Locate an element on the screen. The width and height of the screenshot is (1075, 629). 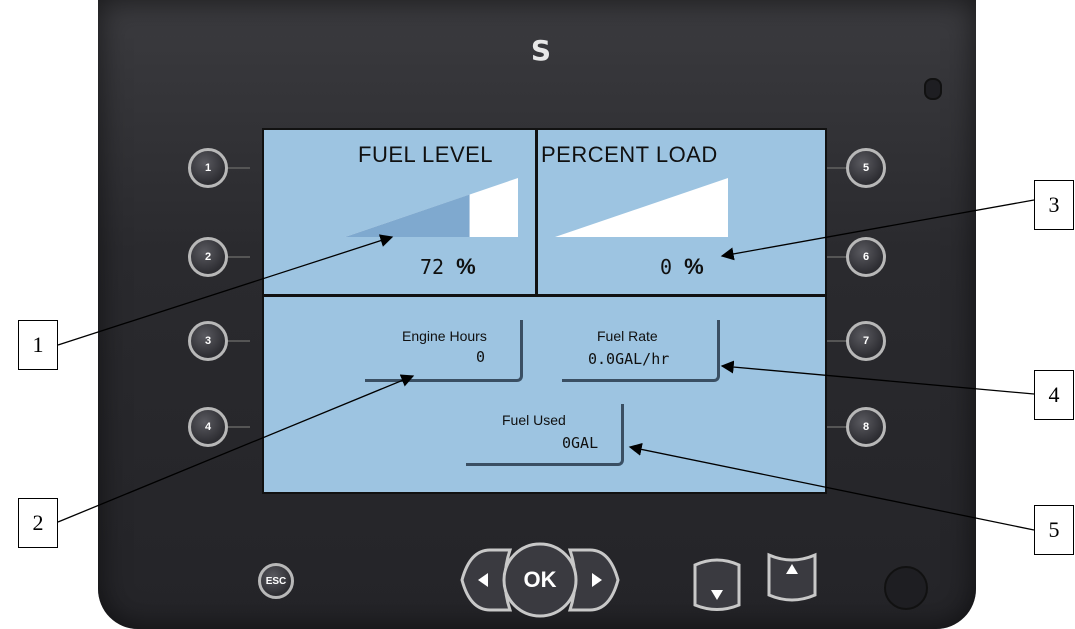
callout-5-label: 5 is located at coordinates (1054, 530).